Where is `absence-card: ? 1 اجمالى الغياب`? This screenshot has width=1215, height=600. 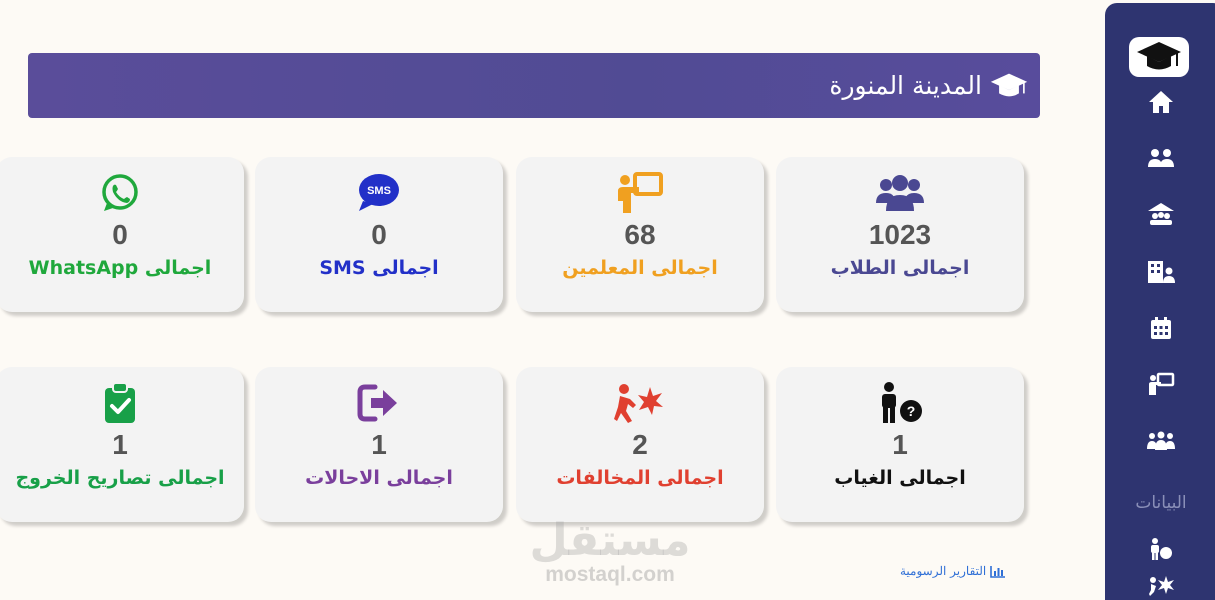
absence-card: ? 1 اجمالى الغياب is located at coordinates (900, 444).